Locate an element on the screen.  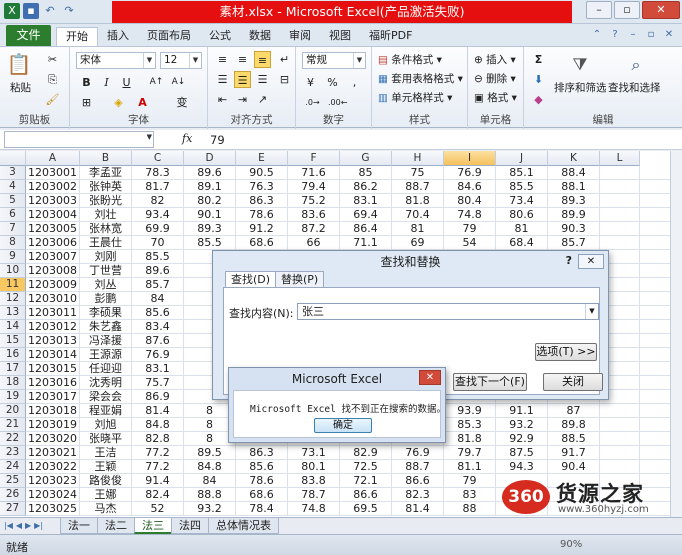
undo-icon: ↶ is located at coordinates (50, 11).